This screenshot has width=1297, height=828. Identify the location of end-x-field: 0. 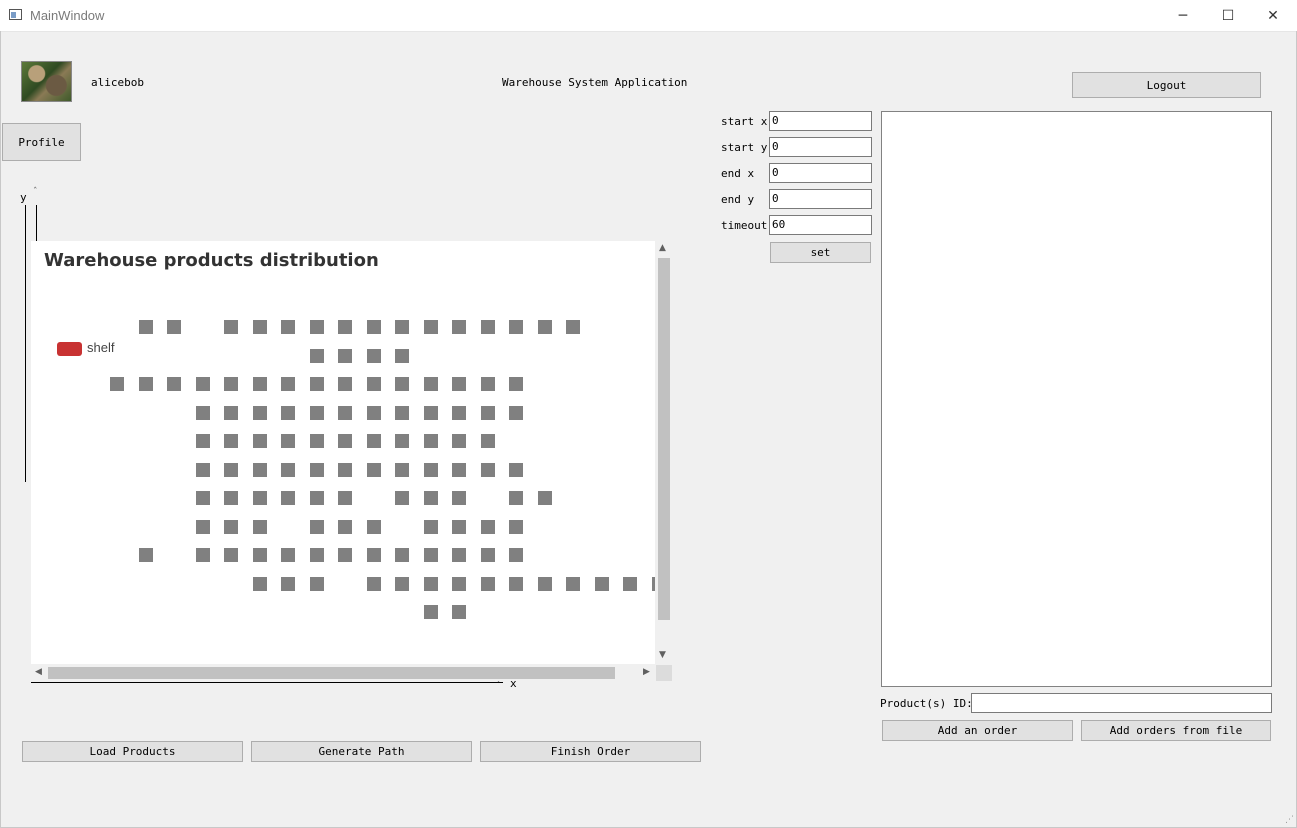
(820, 173).